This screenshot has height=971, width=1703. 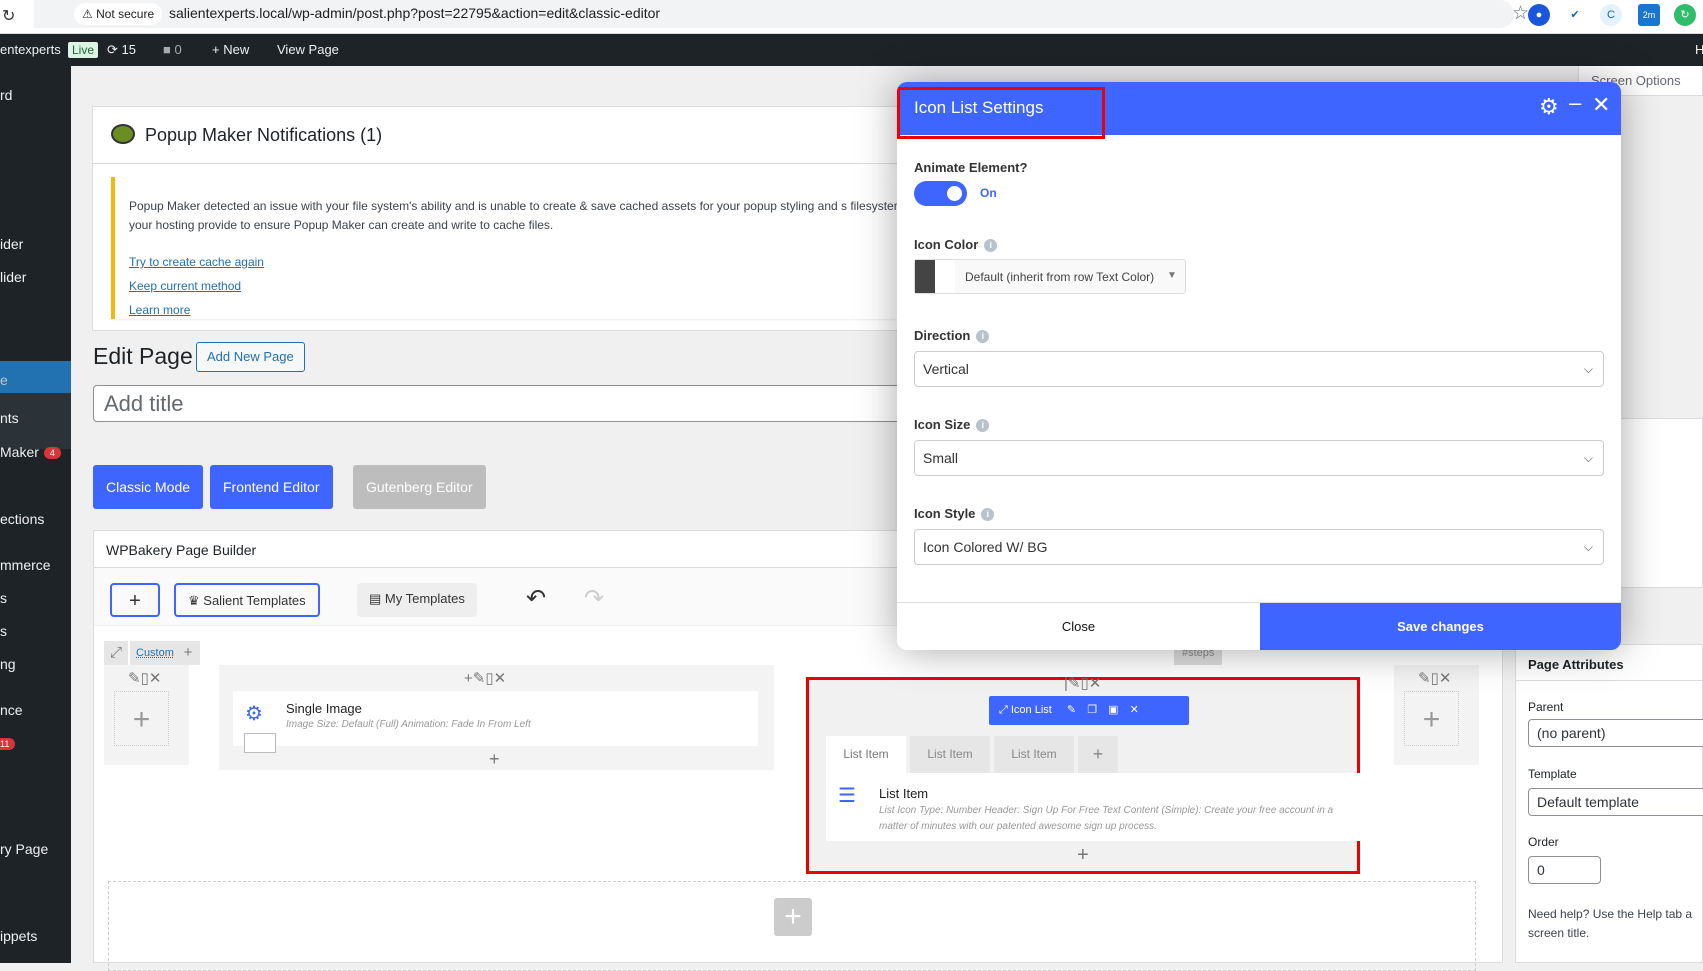 I want to click on row-add-column-icon: +, so click(x=188, y=653).